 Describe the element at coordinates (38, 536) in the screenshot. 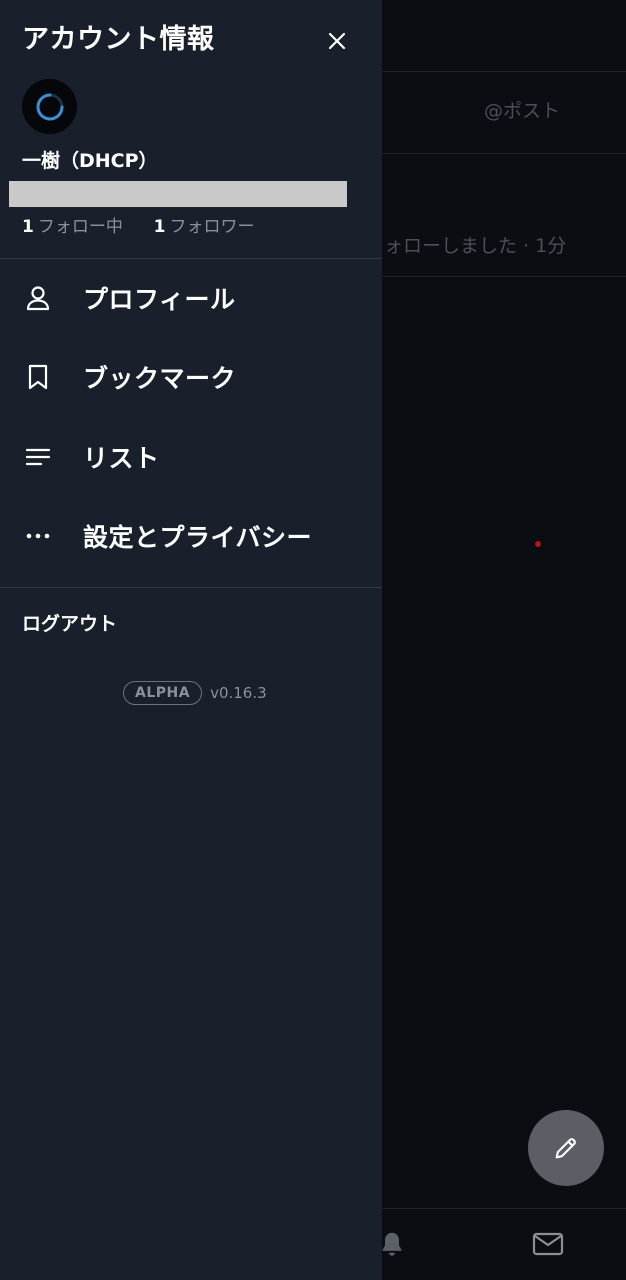

I see `more-icon` at that location.